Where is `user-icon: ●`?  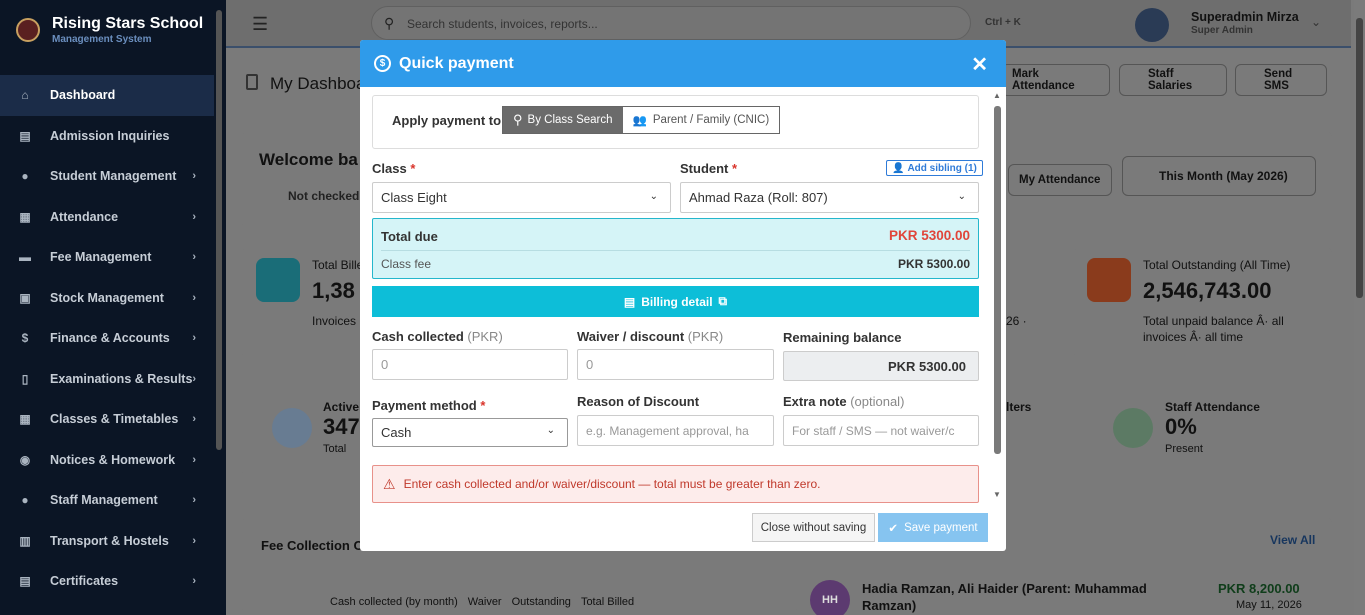
user-icon: ● is located at coordinates (25, 176).